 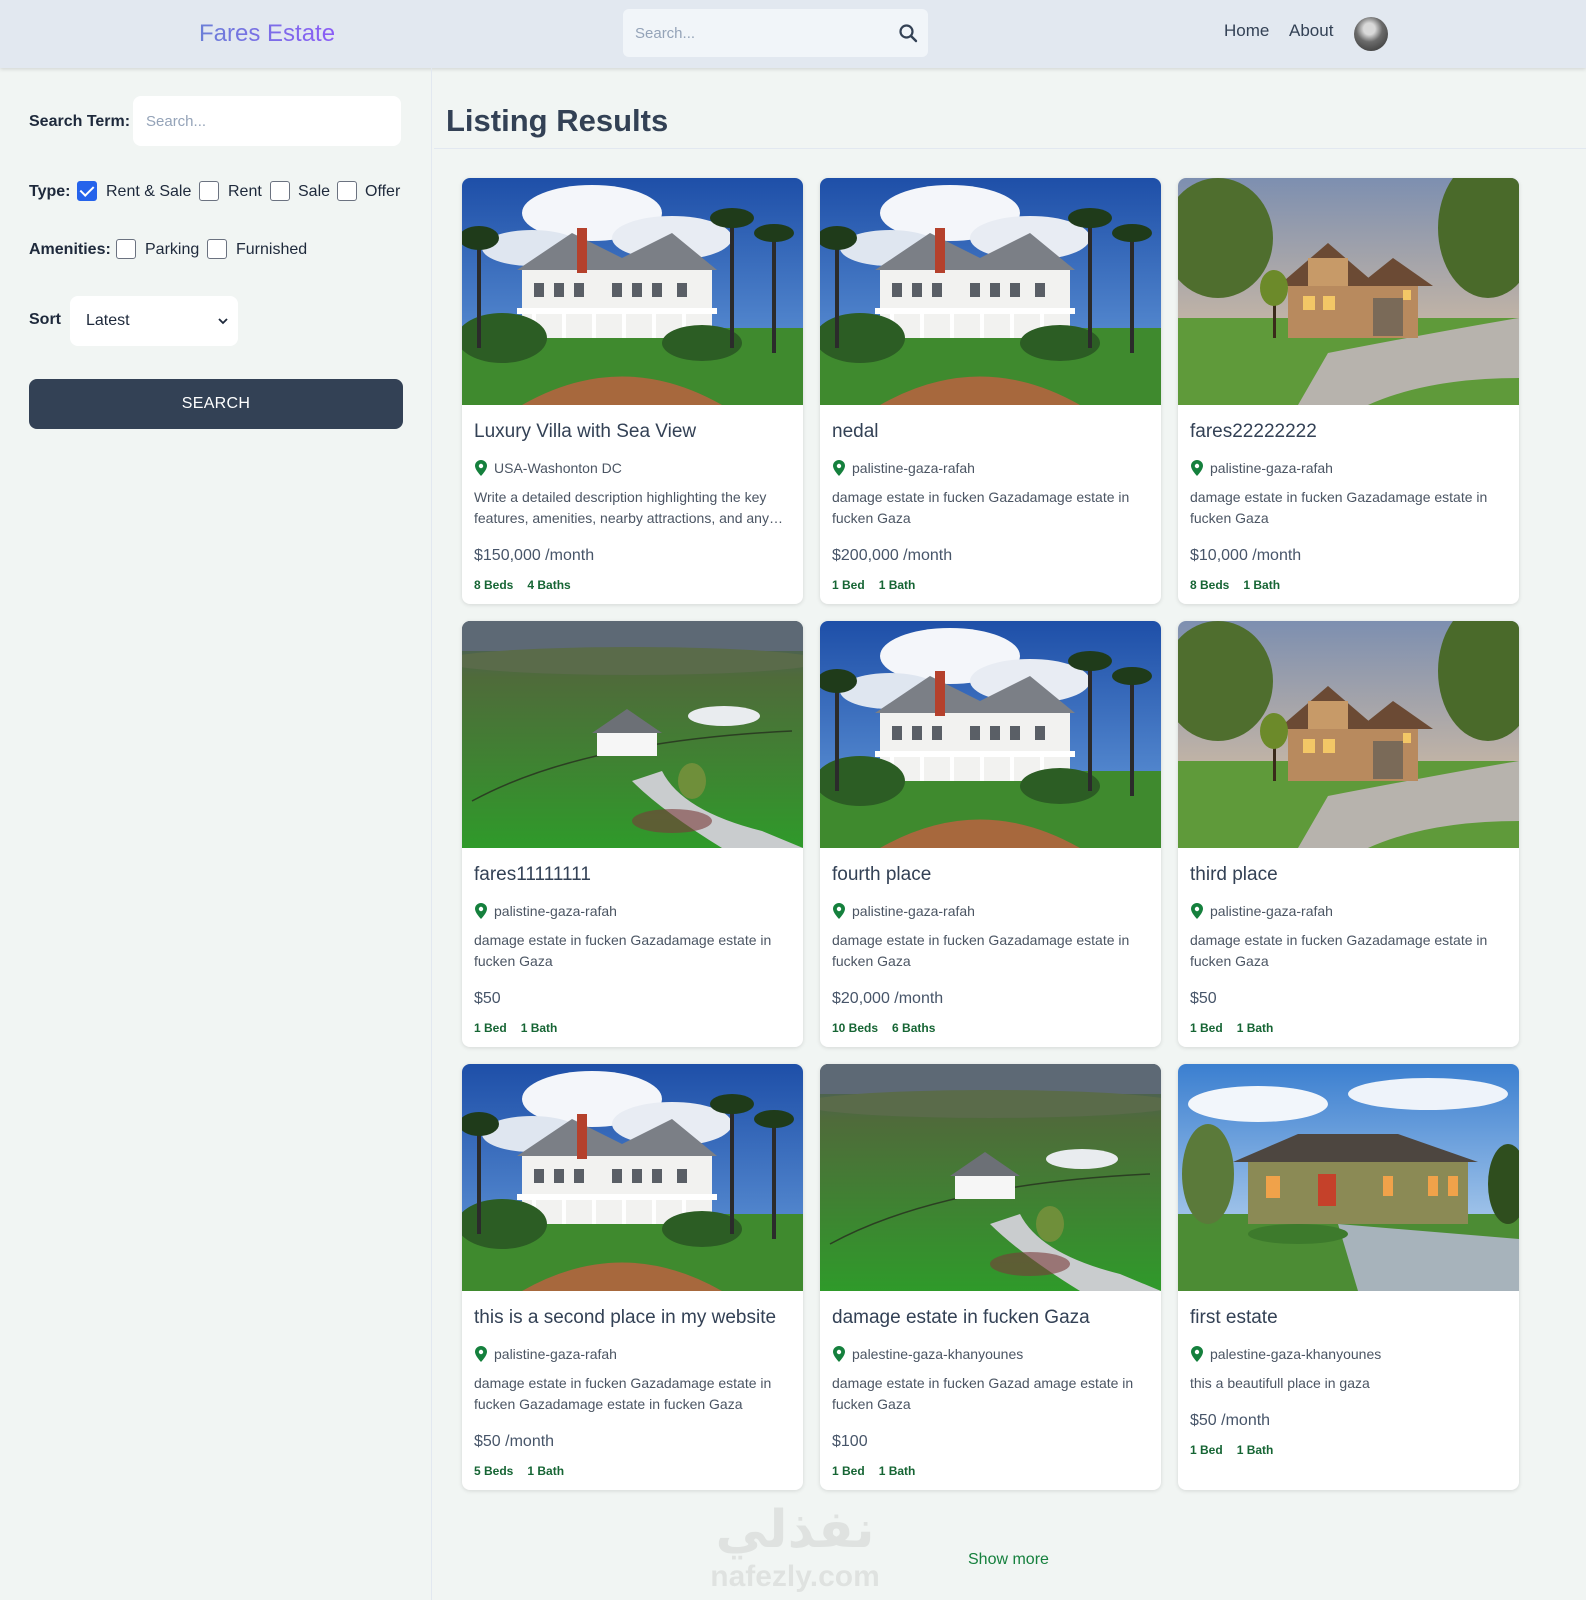 What do you see at coordinates (383, 191) in the screenshot?
I see `offer-label: Offer` at bounding box center [383, 191].